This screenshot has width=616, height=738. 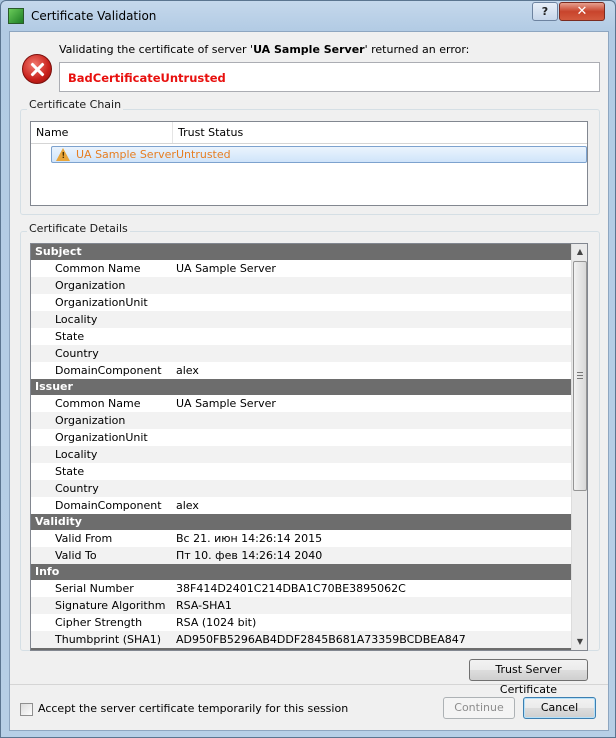 I want to click on chain-row-status: Untrusted, so click(x=203, y=154).